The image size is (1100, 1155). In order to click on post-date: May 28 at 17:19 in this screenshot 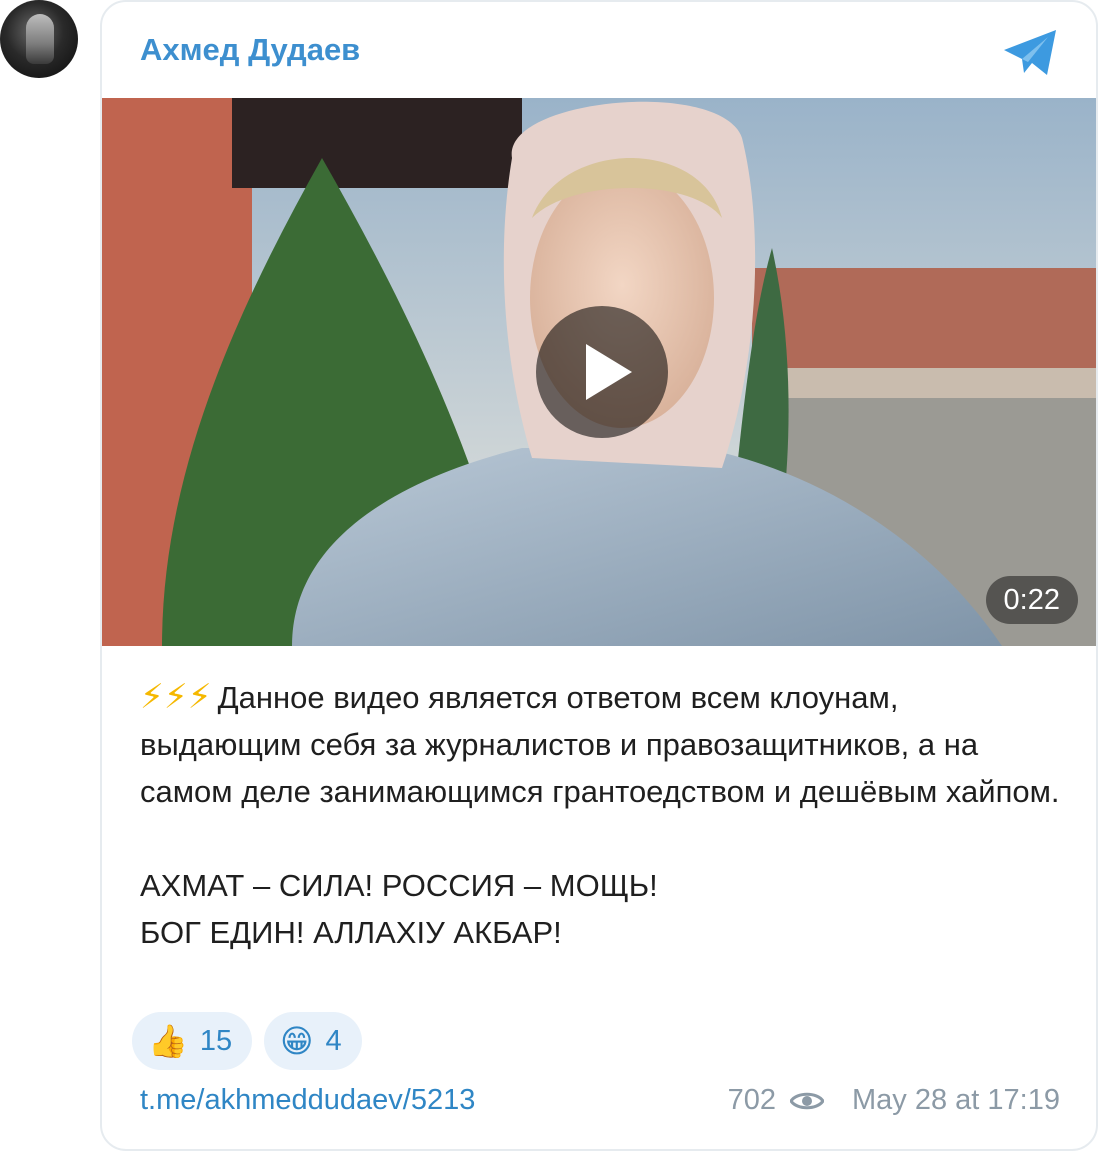, I will do `click(956, 1100)`.